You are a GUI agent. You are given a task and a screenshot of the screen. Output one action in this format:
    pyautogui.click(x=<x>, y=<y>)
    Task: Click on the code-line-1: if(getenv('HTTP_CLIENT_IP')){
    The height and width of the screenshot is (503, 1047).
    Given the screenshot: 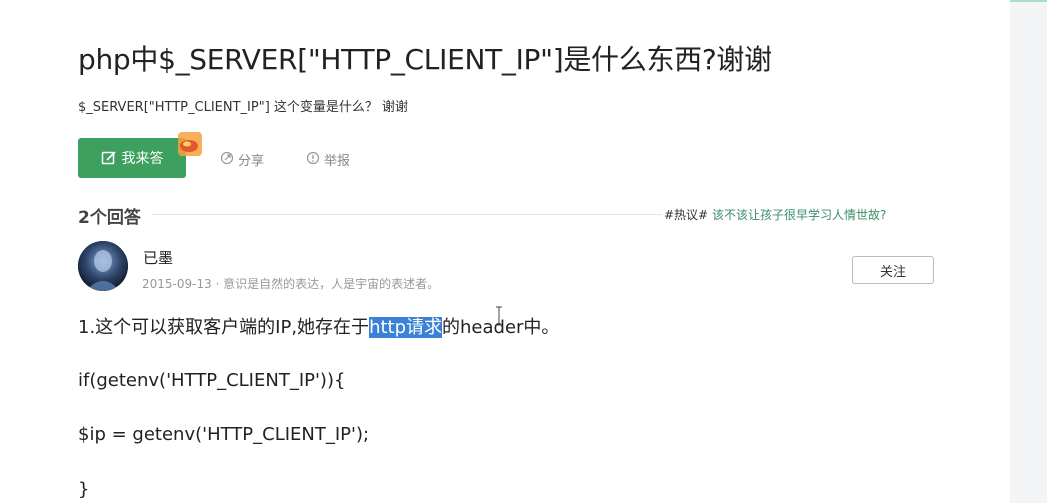 What is the action you would take?
    pyautogui.click(x=212, y=380)
    